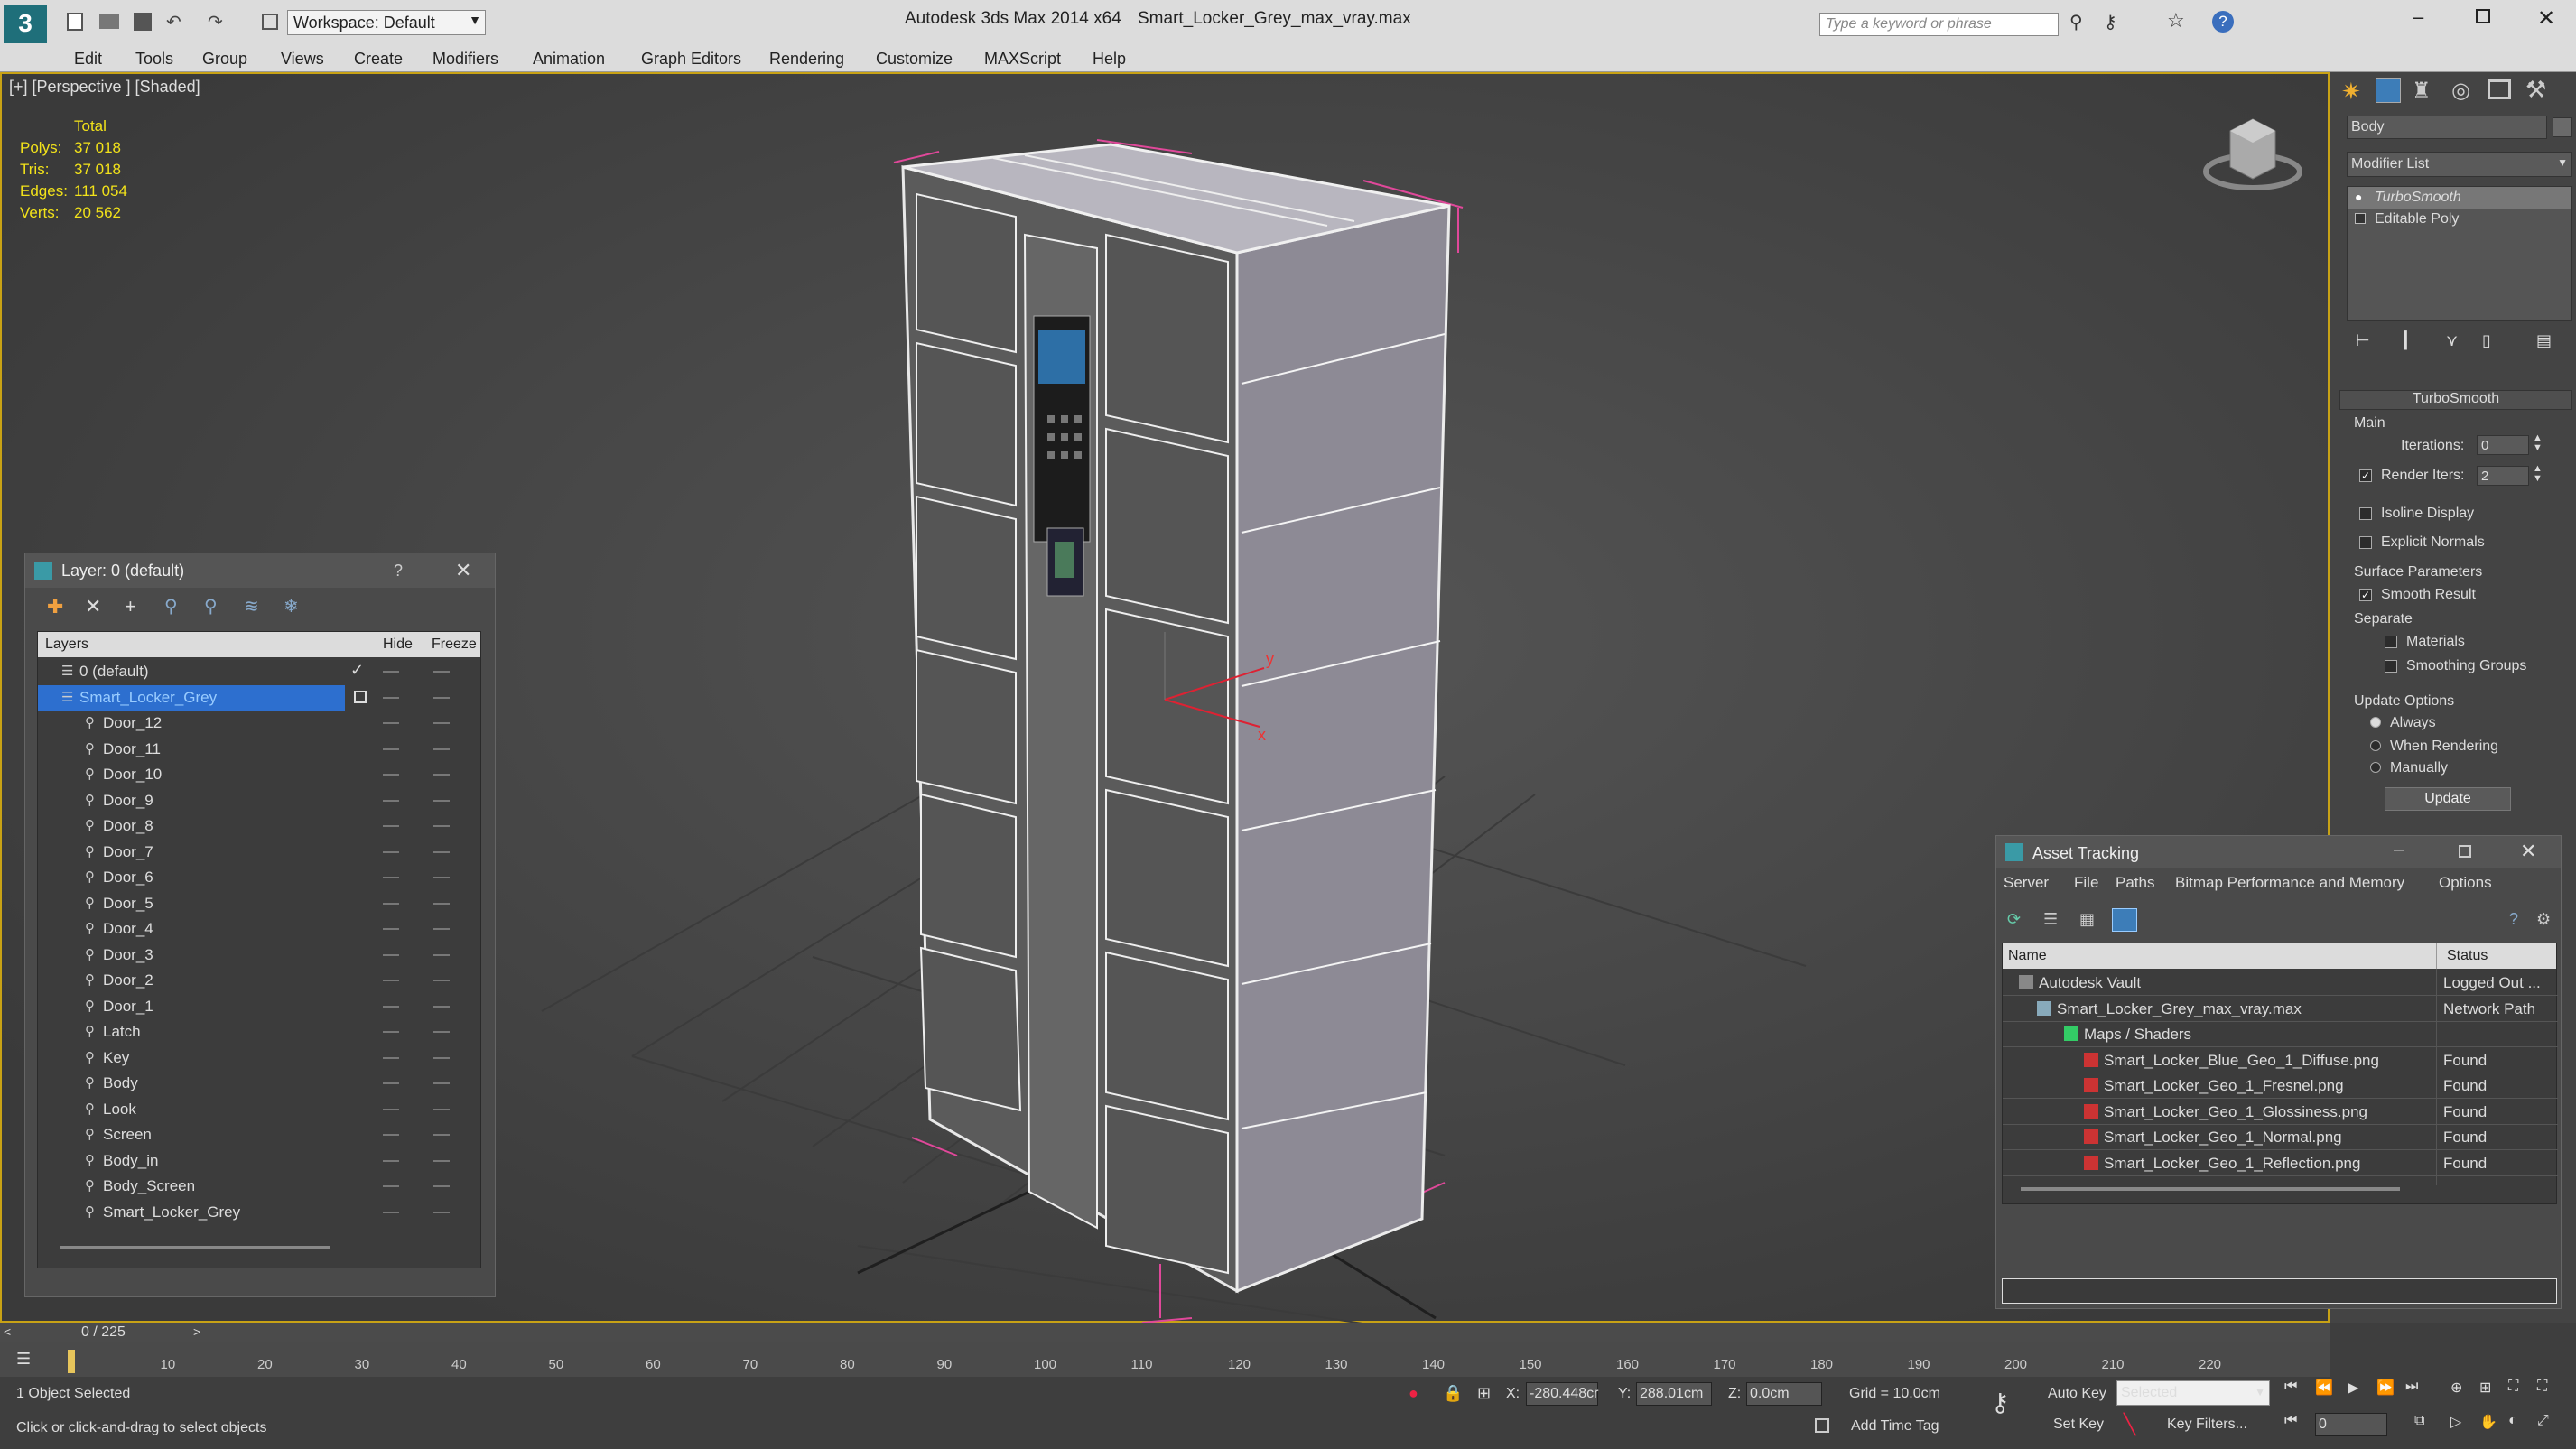  I want to click on layer-row: ⚲ Latch, so click(262, 1032).